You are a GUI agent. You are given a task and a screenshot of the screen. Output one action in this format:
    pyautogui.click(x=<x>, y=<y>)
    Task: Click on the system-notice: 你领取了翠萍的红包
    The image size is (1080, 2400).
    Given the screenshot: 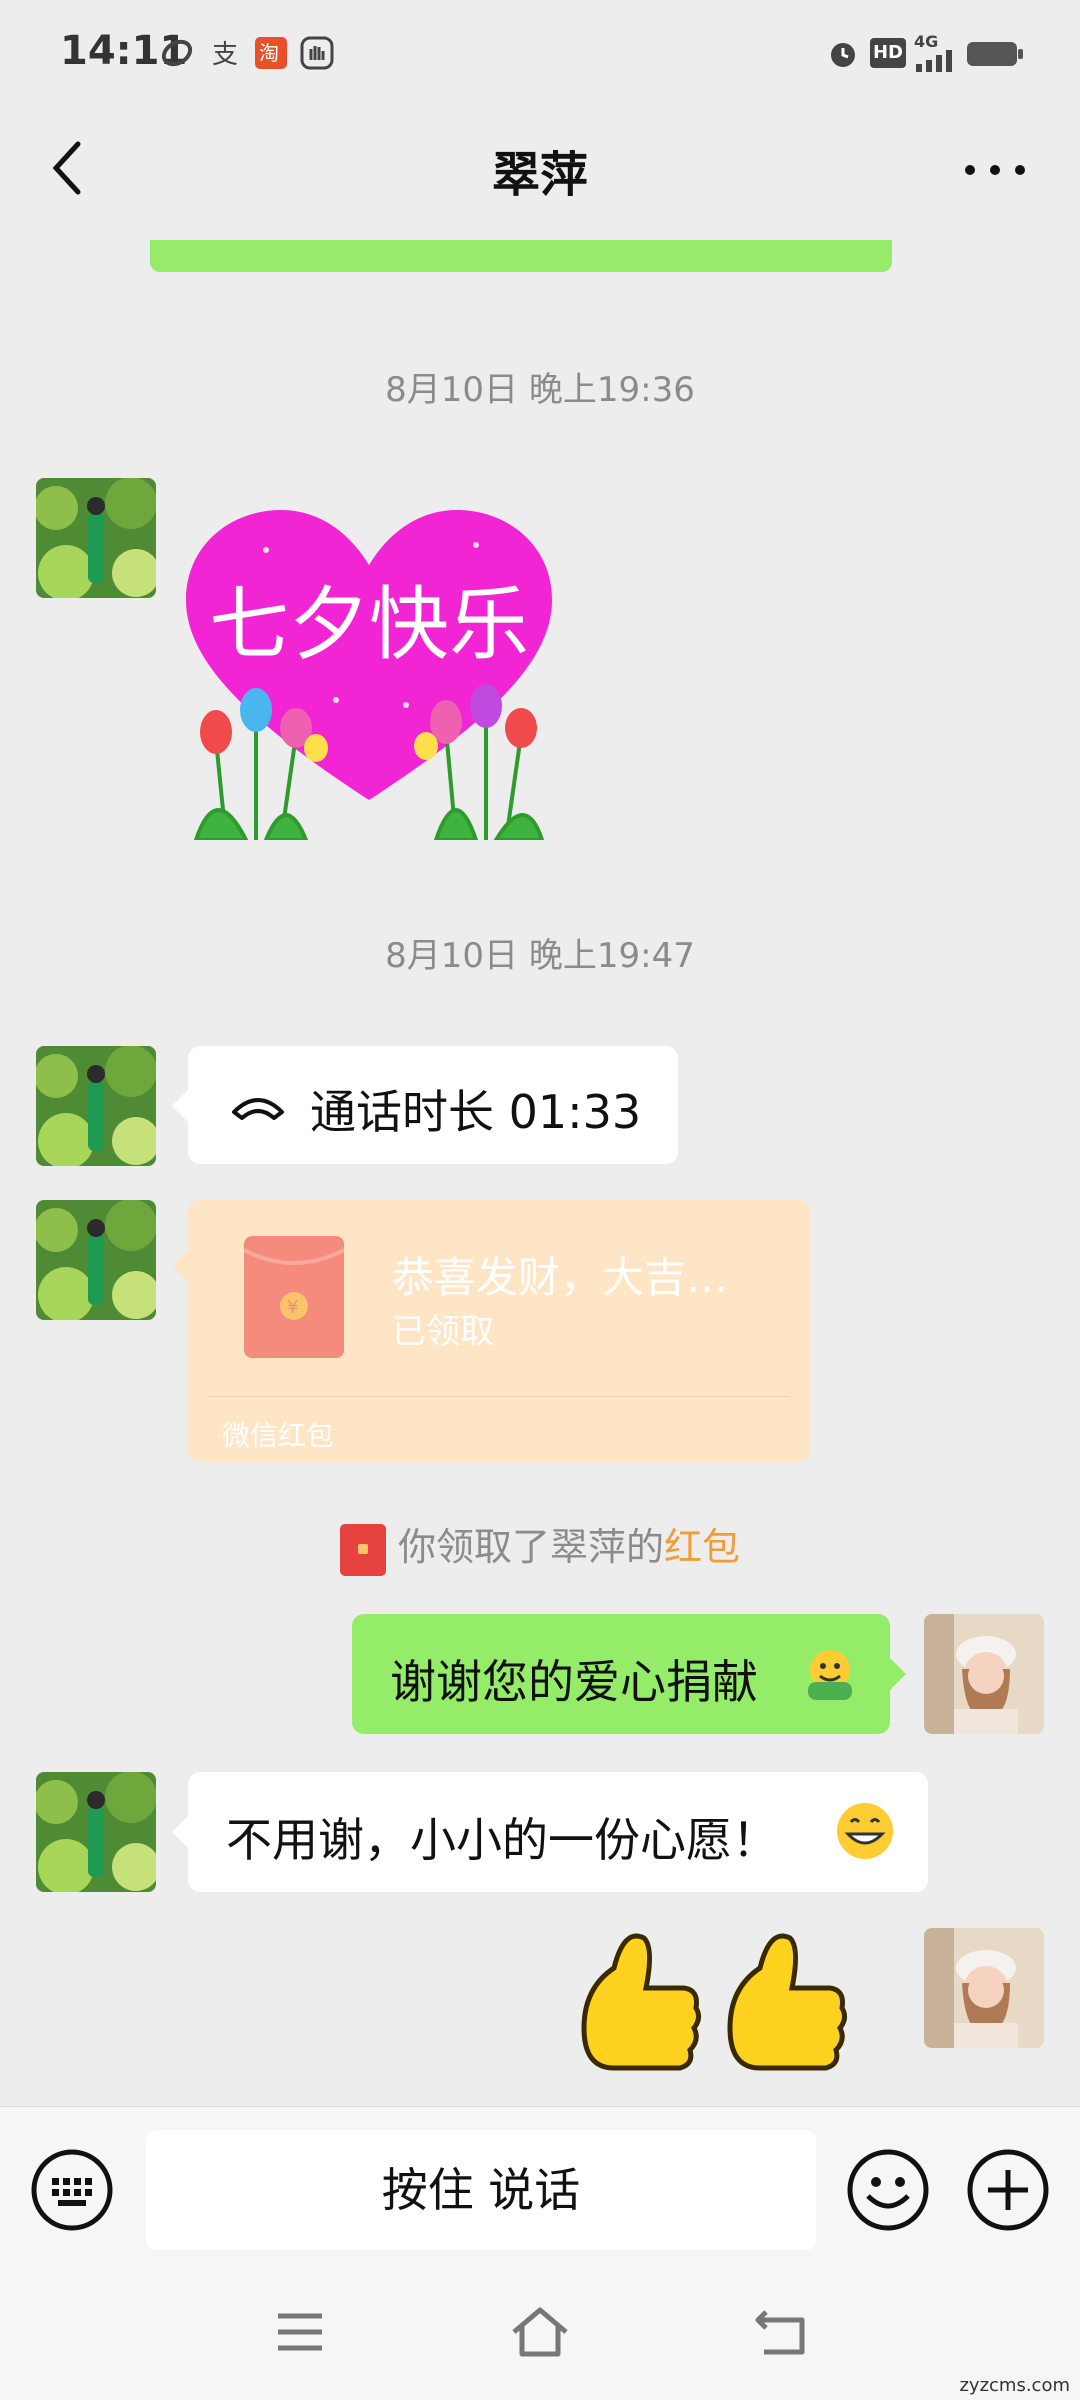 What is the action you would take?
    pyautogui.click(x=540, y=1546)
    